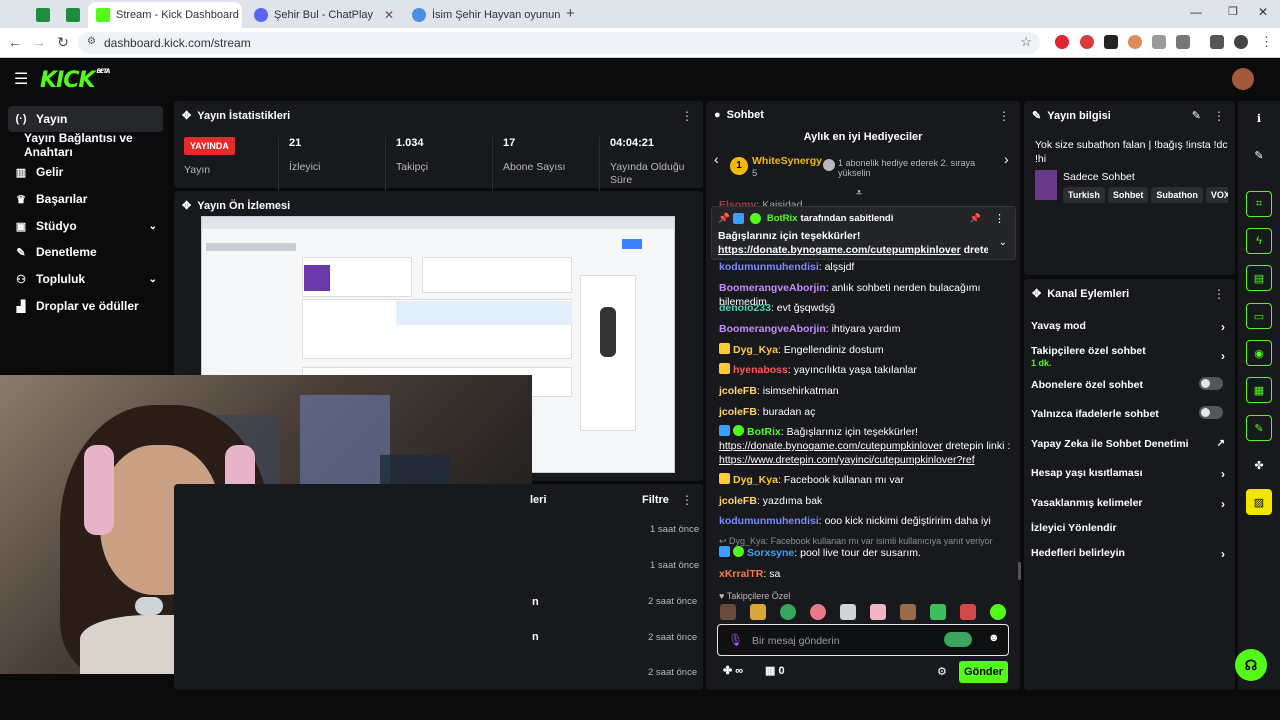 The width and height of the screenshot is (1280, 720). What do you see at coordinates (1211, 412) in the screenshot?
I see `emotes-only-toggle` at bounding box center [1211, 412].